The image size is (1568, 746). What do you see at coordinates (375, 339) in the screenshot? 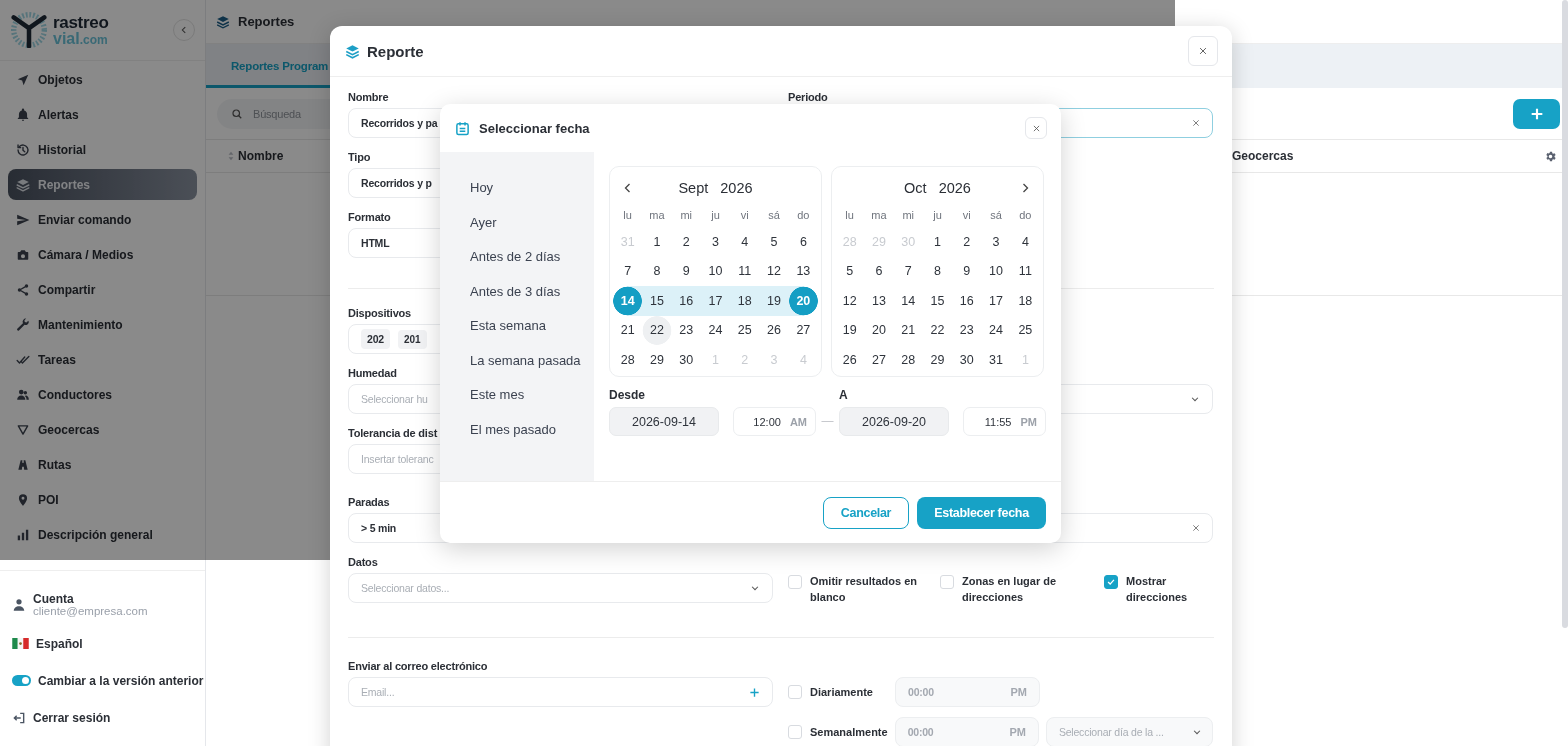
I see `device-tag: 202` at bounding box center [375, 339].